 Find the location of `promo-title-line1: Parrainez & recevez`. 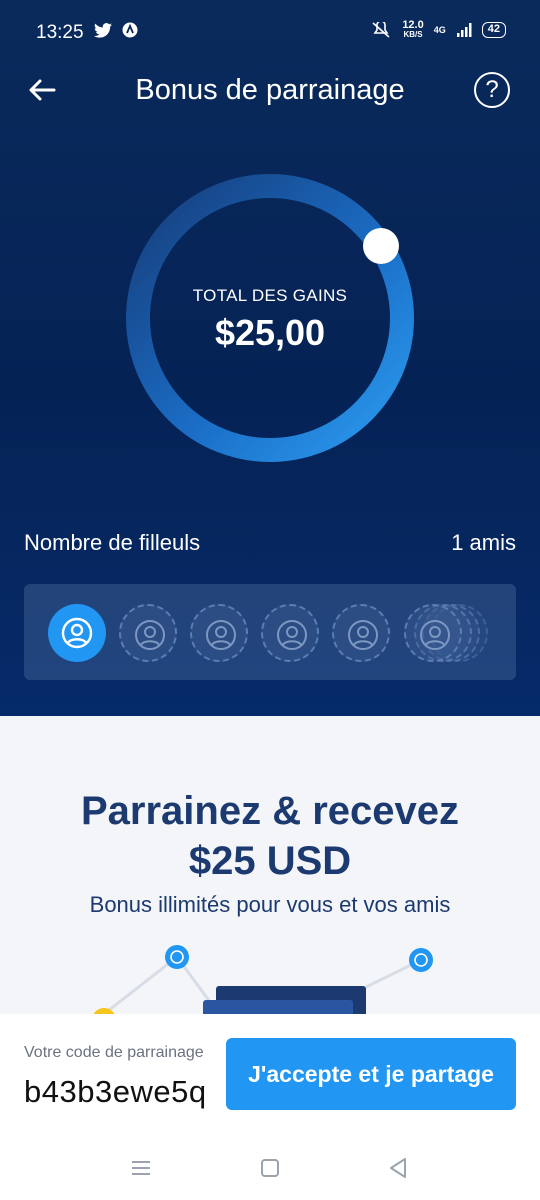

promo-title-line1: Parrainez & recevez is located at coordinates (269, 811).